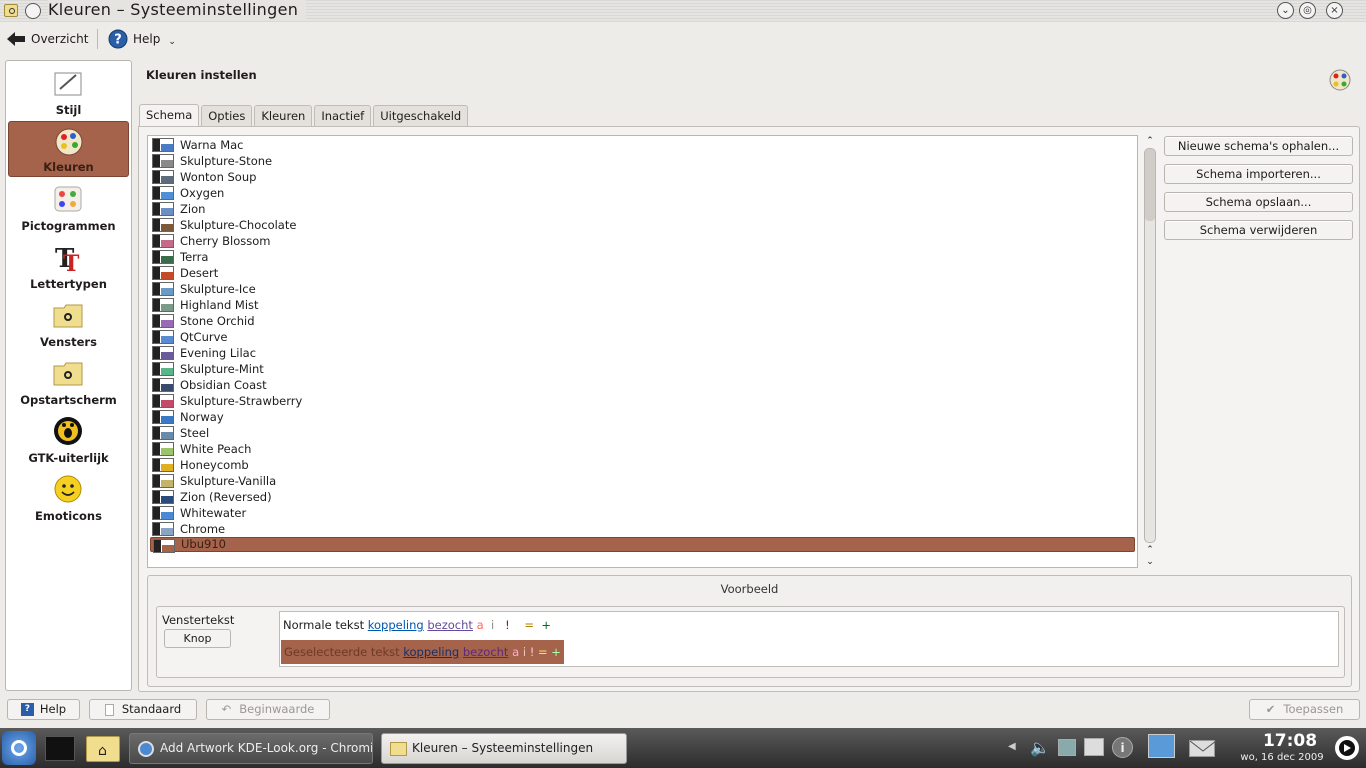 The image size is (1366, 768). Describe the element at coordinates (642, 545) in the screenshot. I see `scheme-row: Ubu910` at that location.